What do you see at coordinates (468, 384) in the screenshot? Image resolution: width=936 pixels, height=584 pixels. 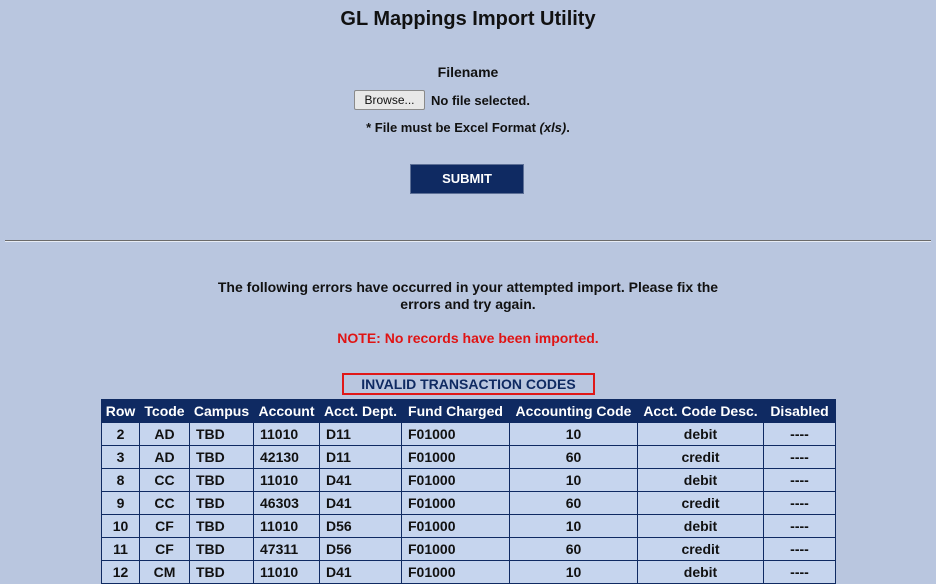 I see `invalid-codes-heading: INVALID TRANSACTION CODES` at bounding box center [468, 384].